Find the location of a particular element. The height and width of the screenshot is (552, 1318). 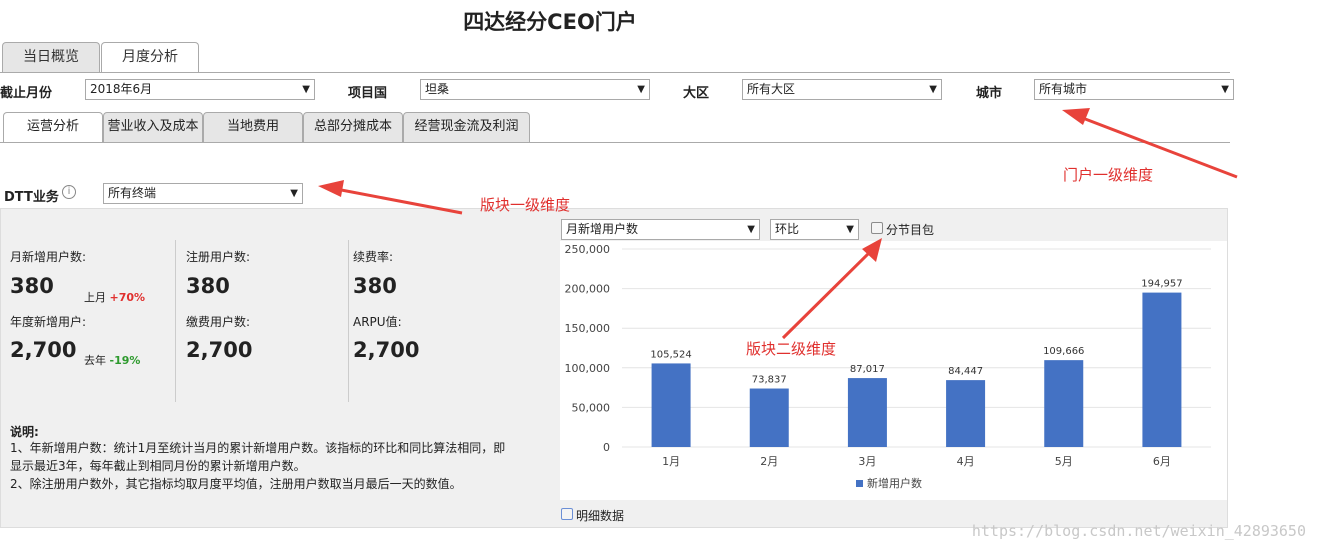

watermark: https://blog.csdn.net/weixin_42893650 is located at coordinates (1138, 531).